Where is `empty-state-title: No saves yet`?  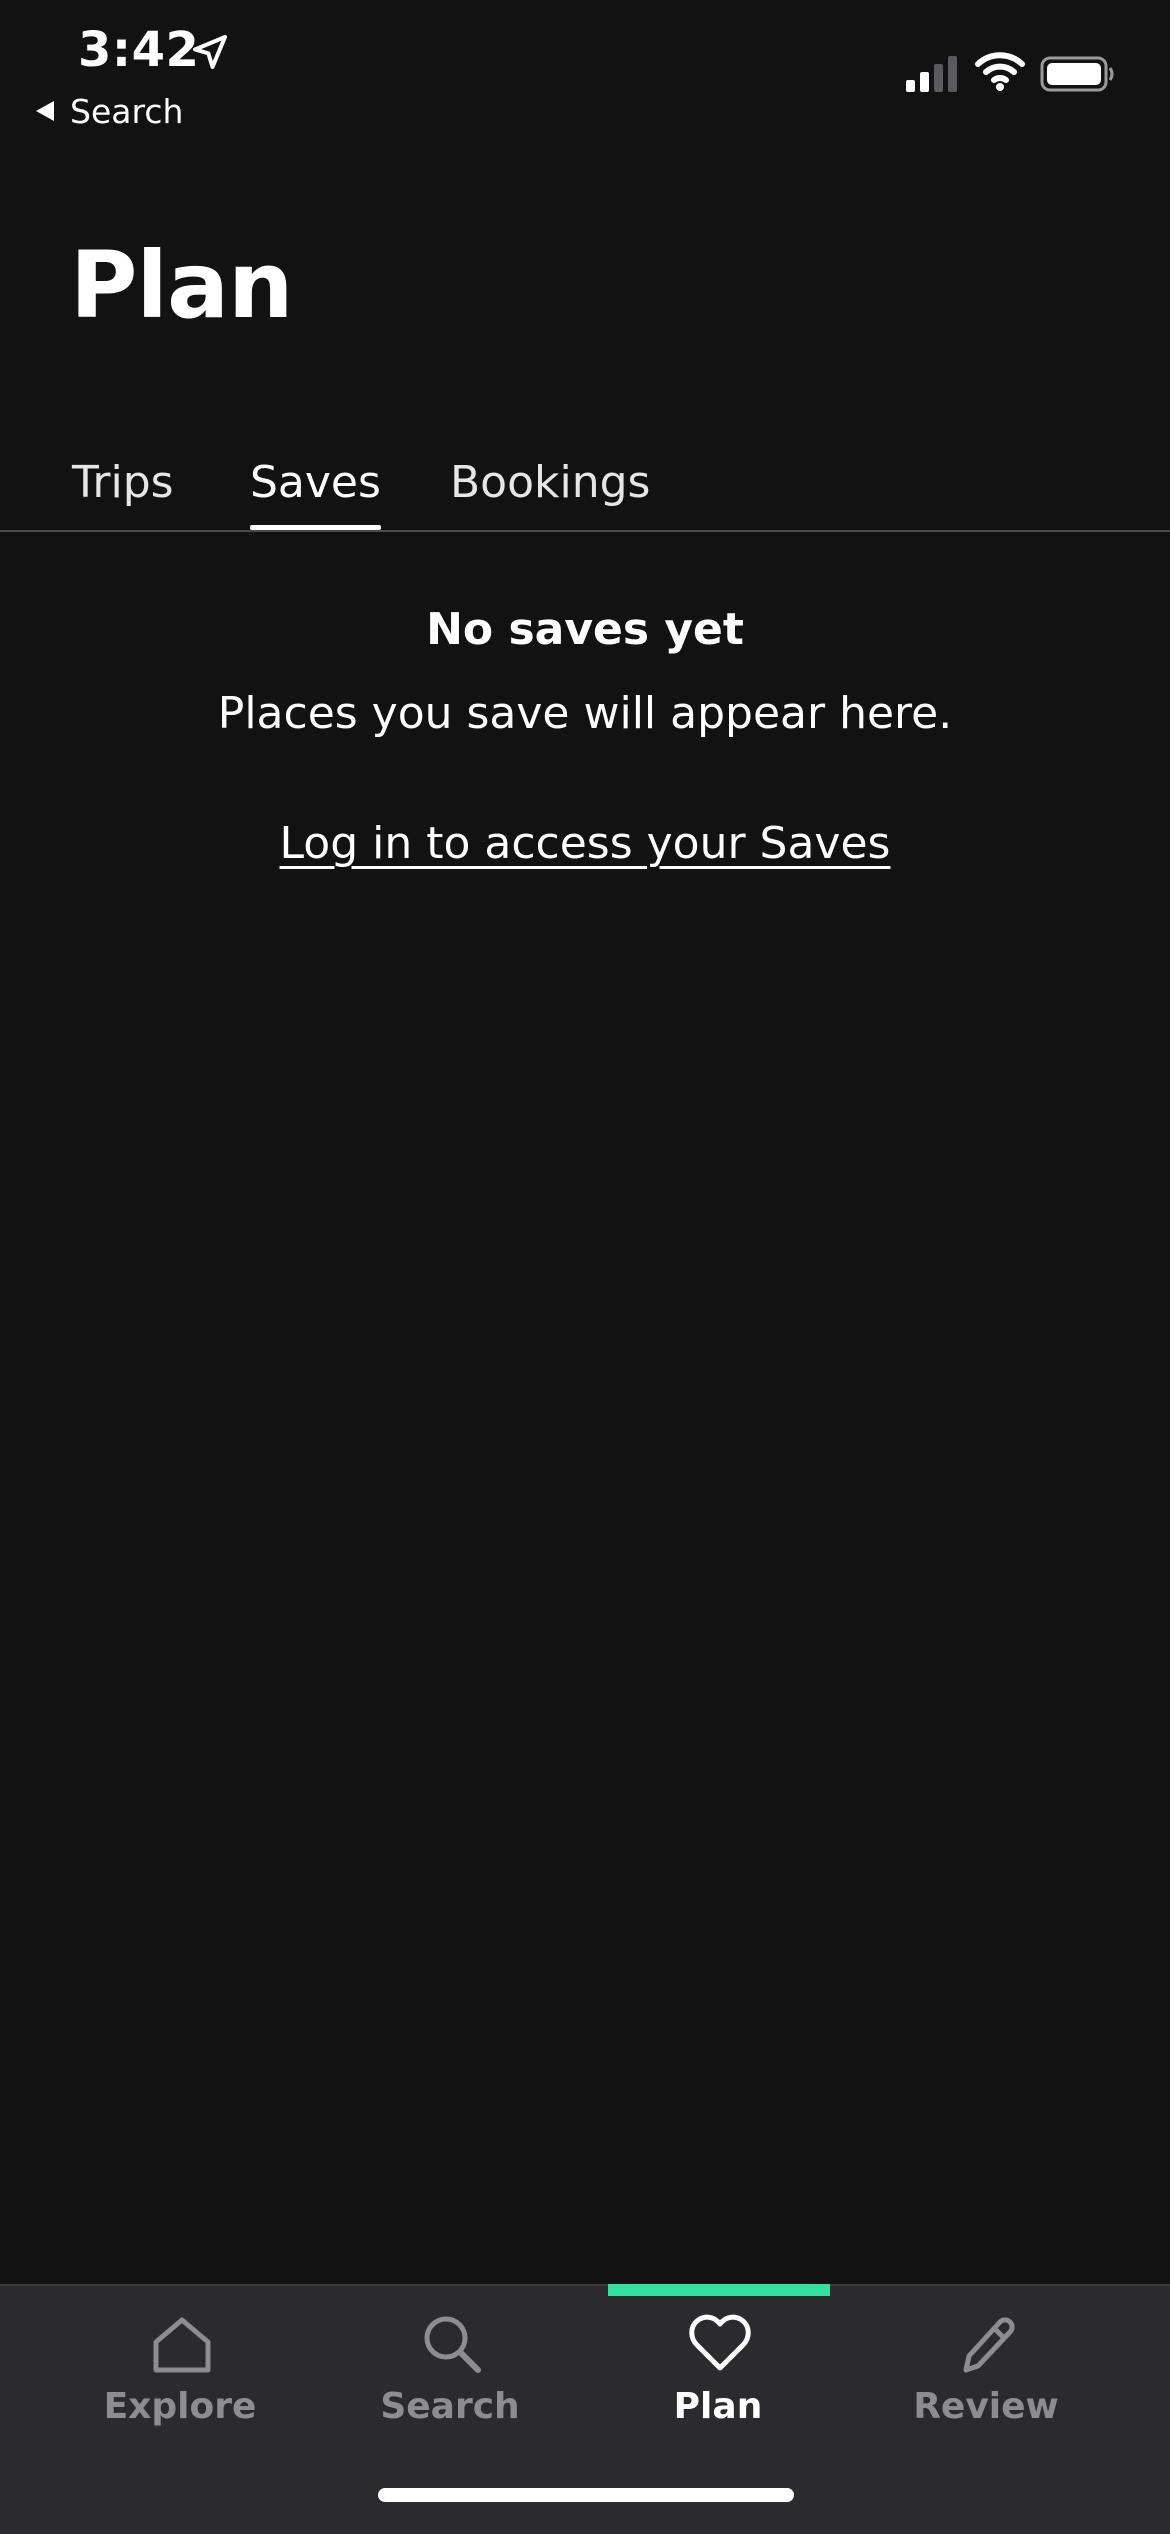 empty-state-title: No saves yet is located at coordinates (585, 629).